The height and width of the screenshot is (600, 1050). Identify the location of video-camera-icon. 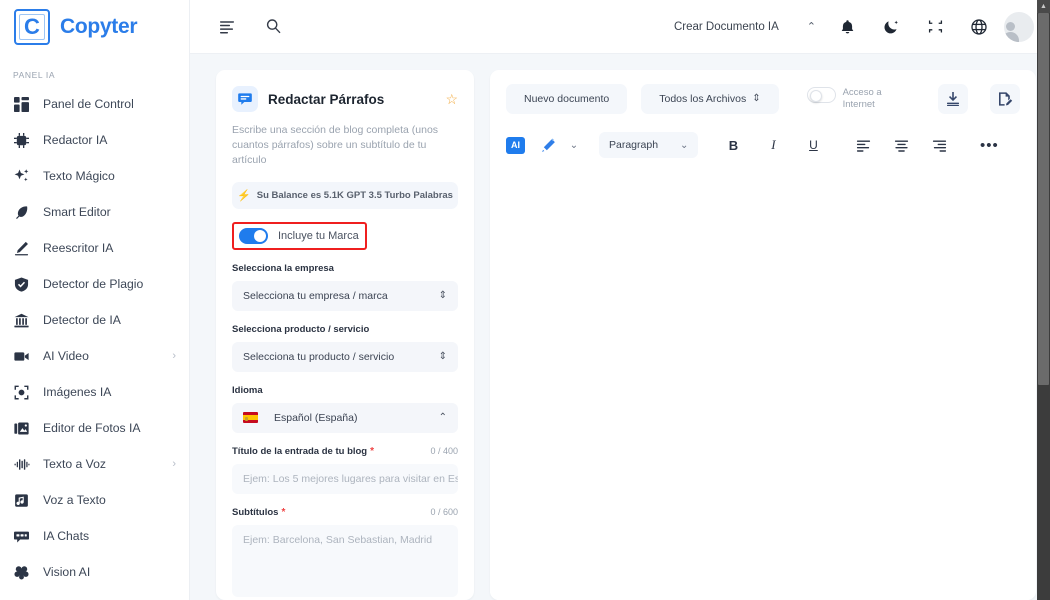
(21, 356).